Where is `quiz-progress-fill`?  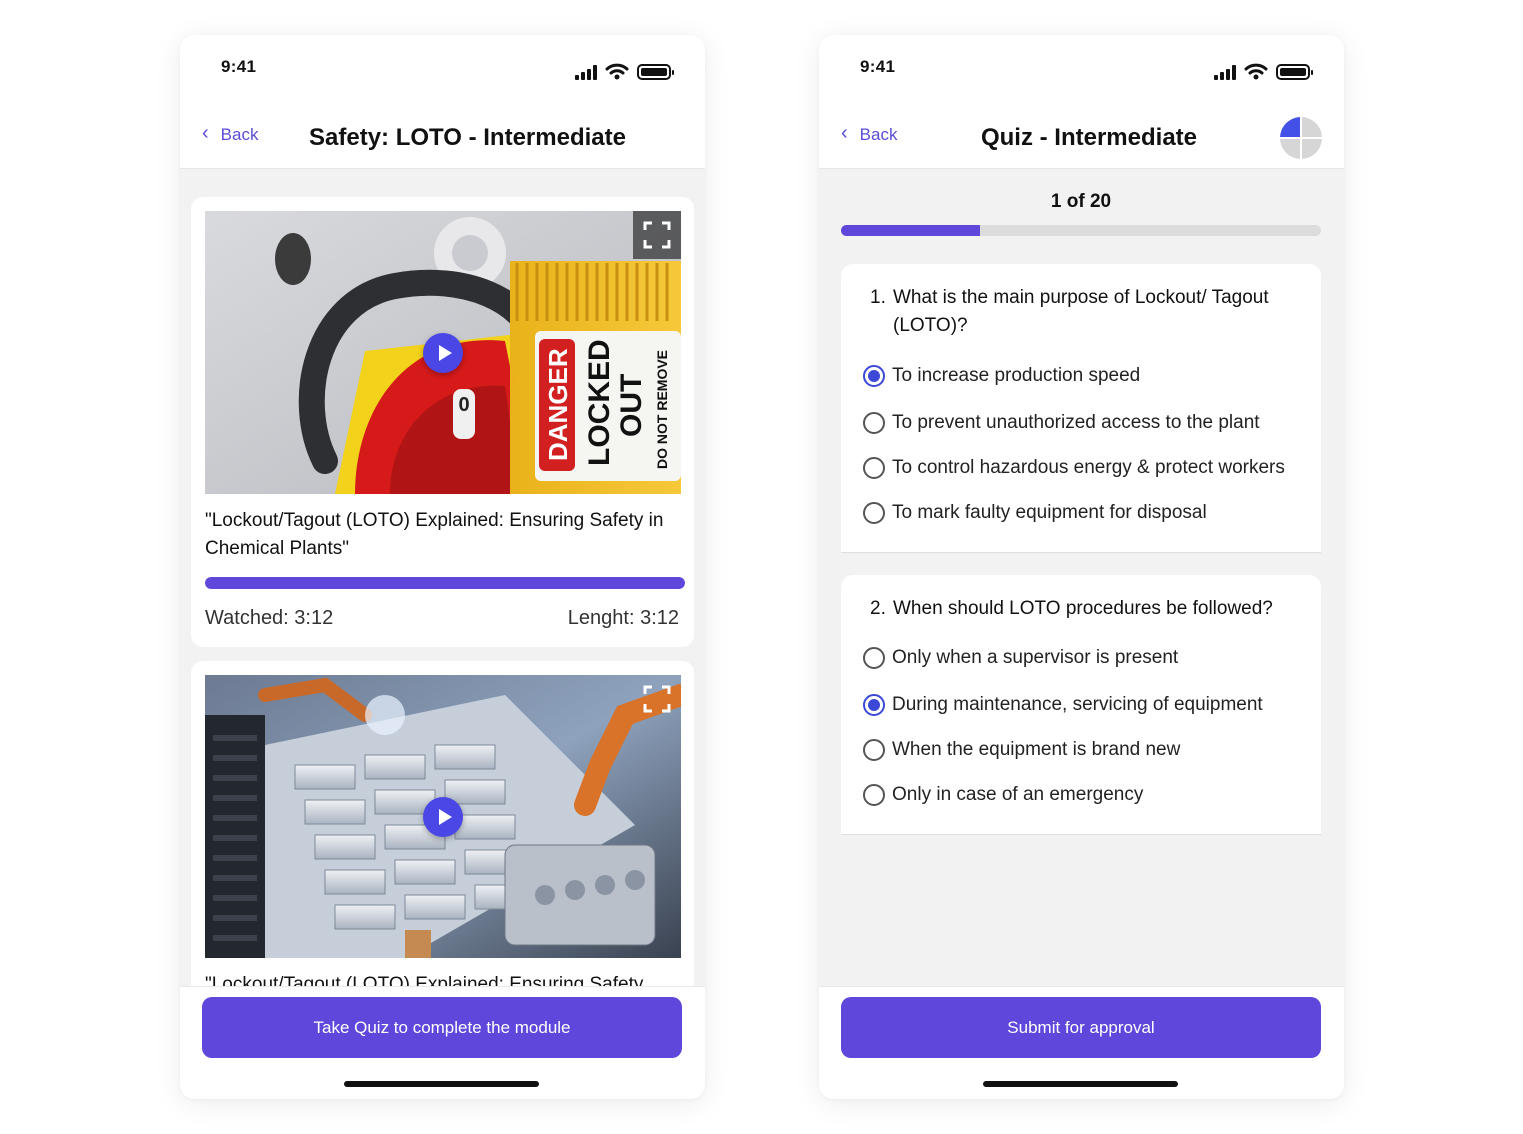
quiz-progress-fill is located at coordinates (911, 230).